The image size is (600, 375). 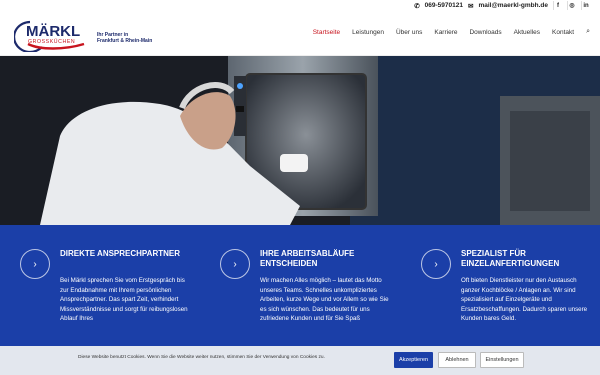 I want to click on cookie-reject-button: Ablehnen, so click(x=457, y=360).